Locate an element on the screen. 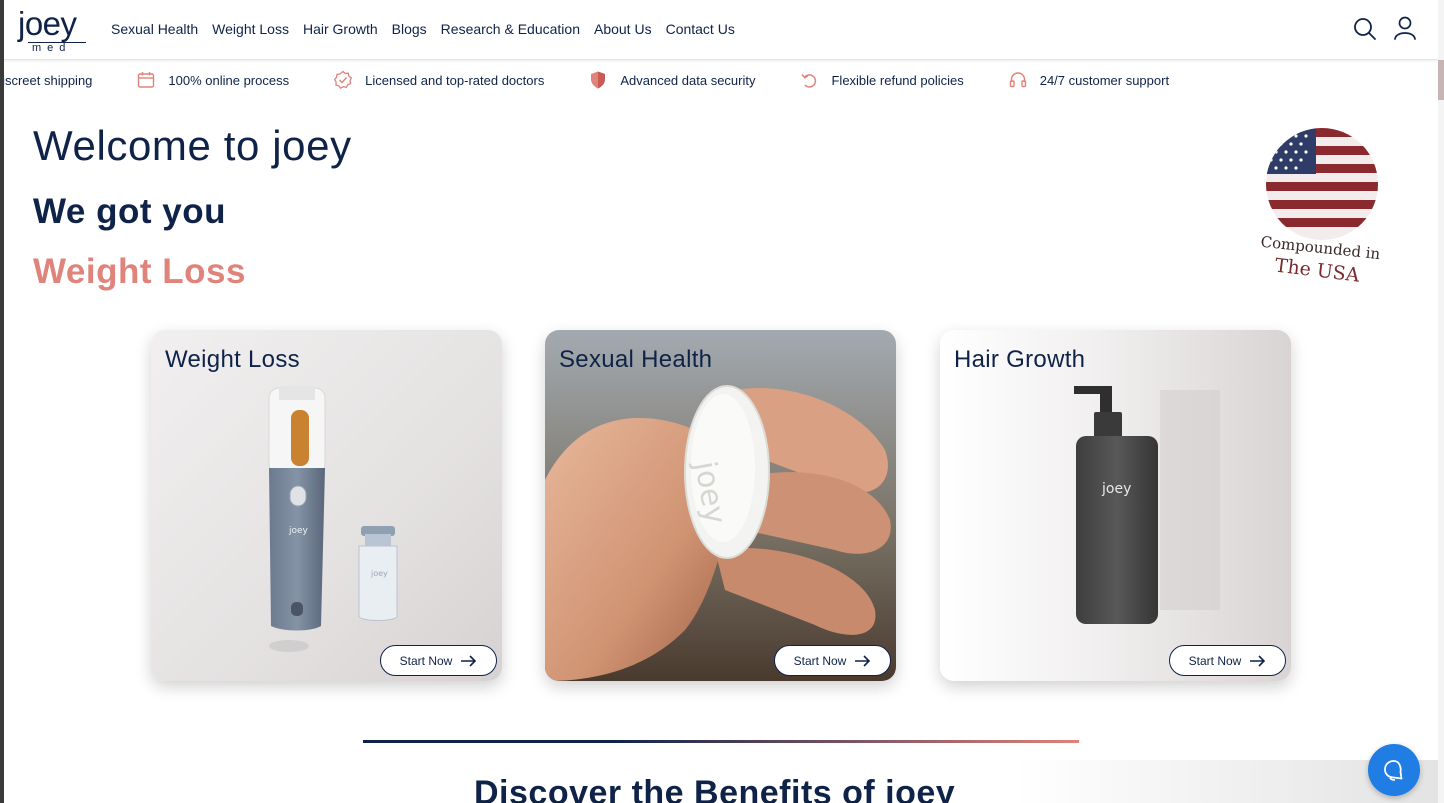  discover-heading: Discover the Benefits of joey is located at coordinates (715, 788).